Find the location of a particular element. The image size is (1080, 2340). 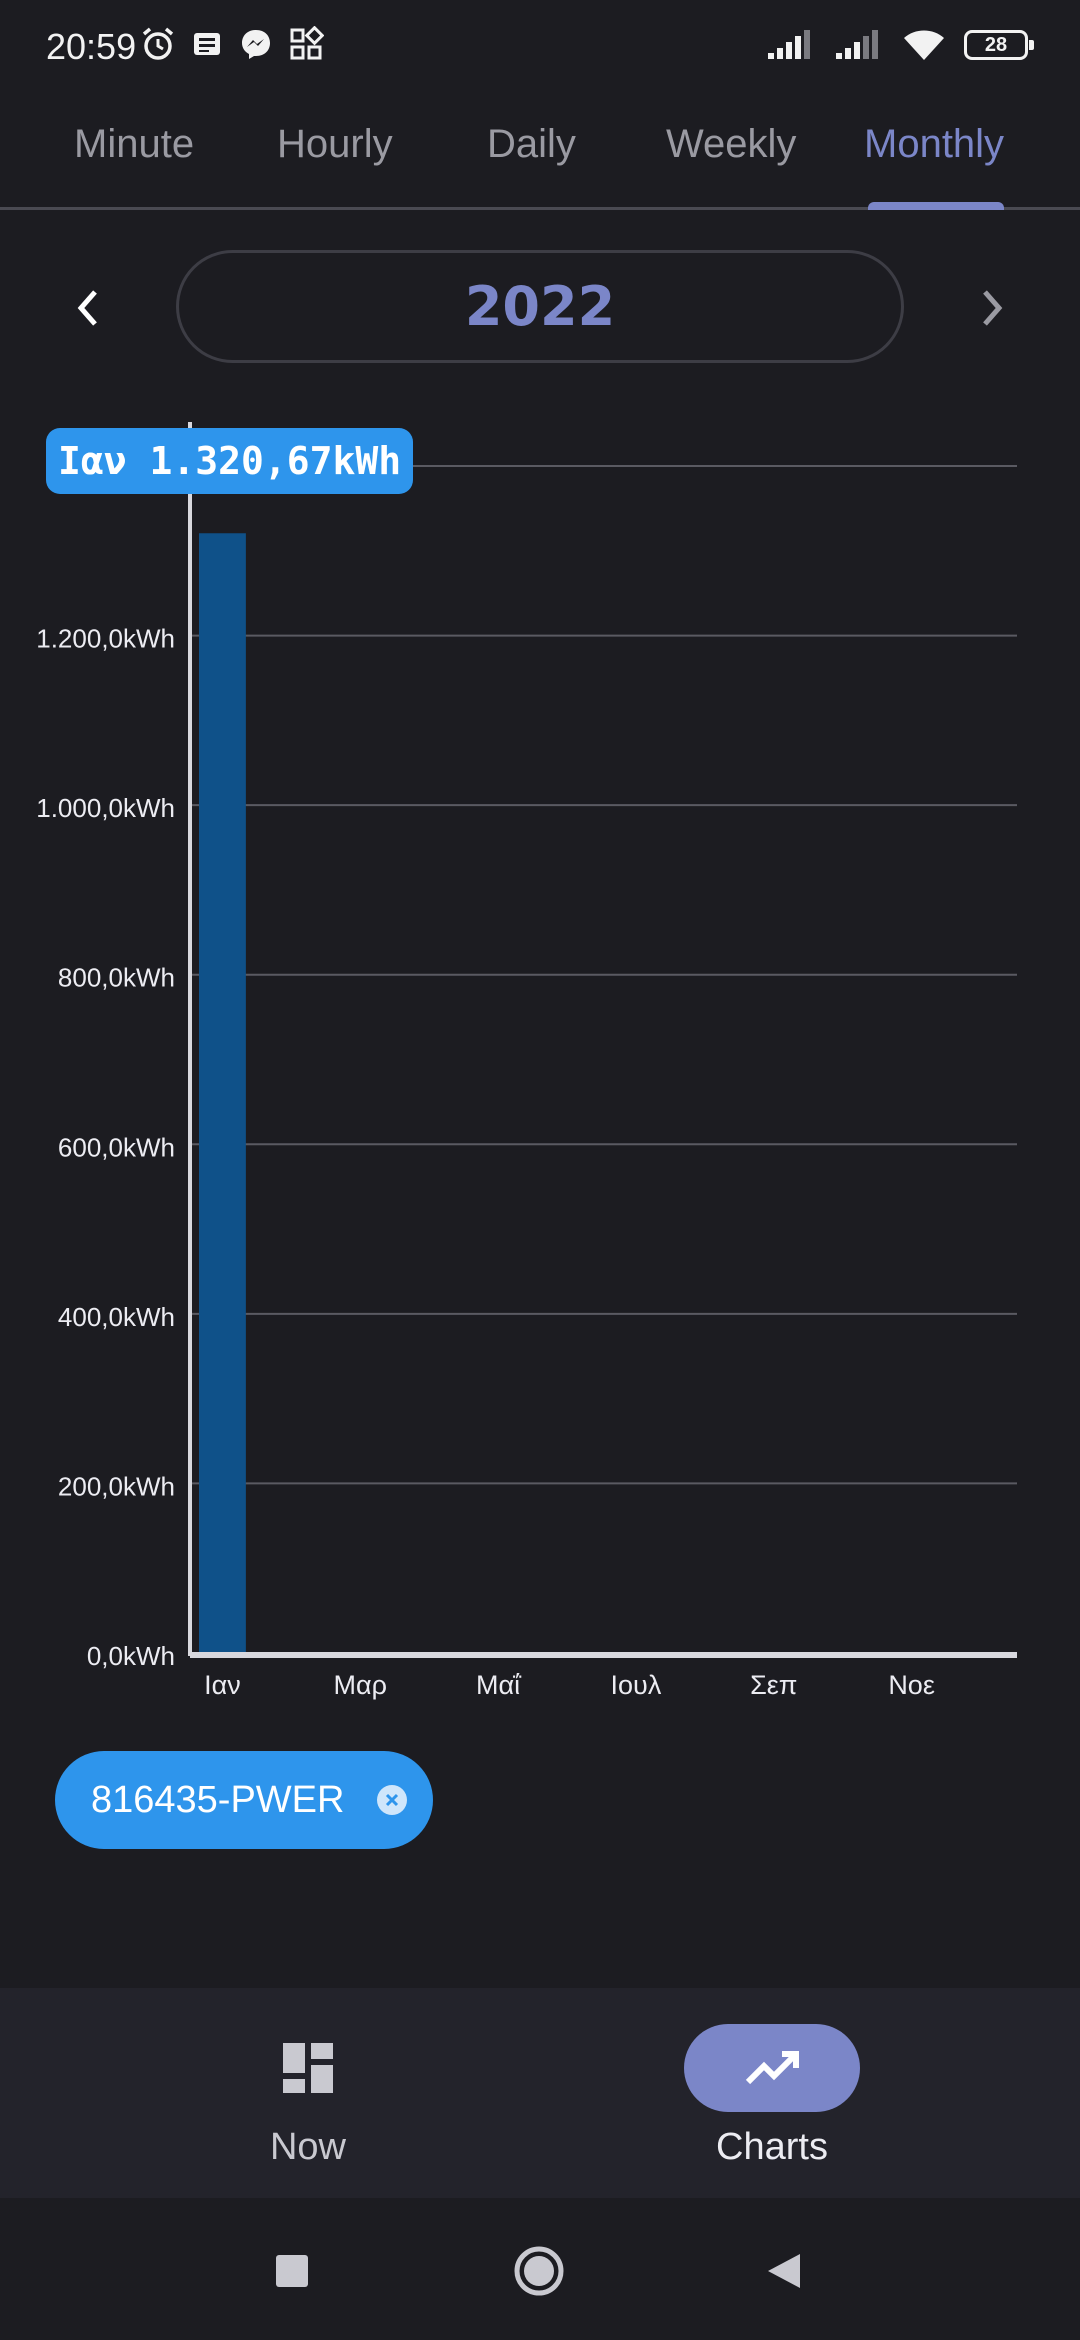

nav-label-charts: Charts is located at coordinates (772, 2147).